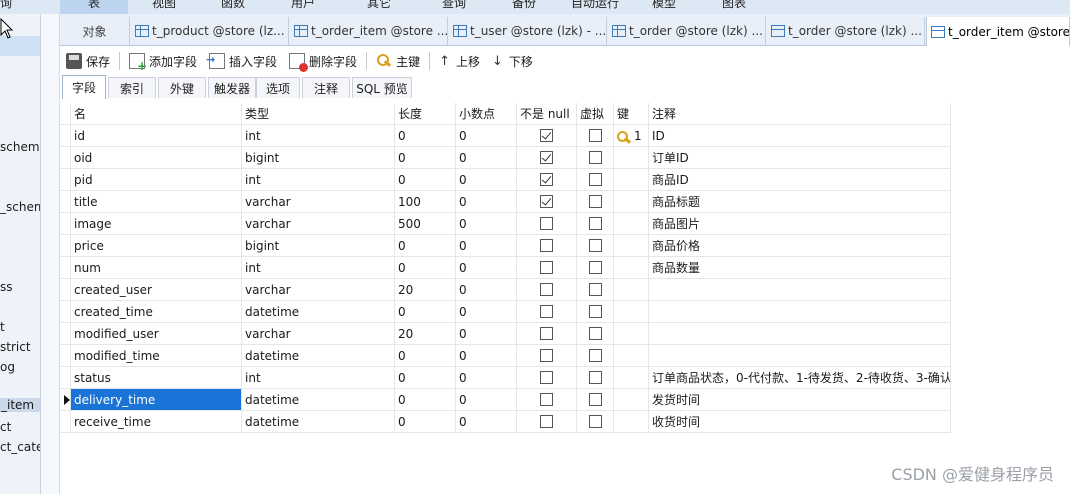 This screenshot has height=494, width=1070. What do you see at coordinates (425, 290) in the screenshot?
I see `cell-length: 20` at bounding box center [425, 290].